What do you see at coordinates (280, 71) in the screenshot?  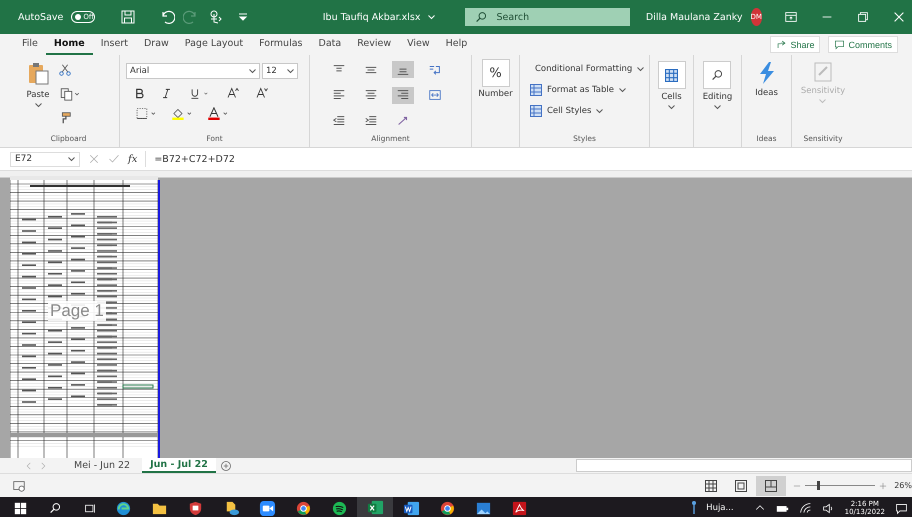 I see `font-size-field: 12` at bounding box center [280, 71].